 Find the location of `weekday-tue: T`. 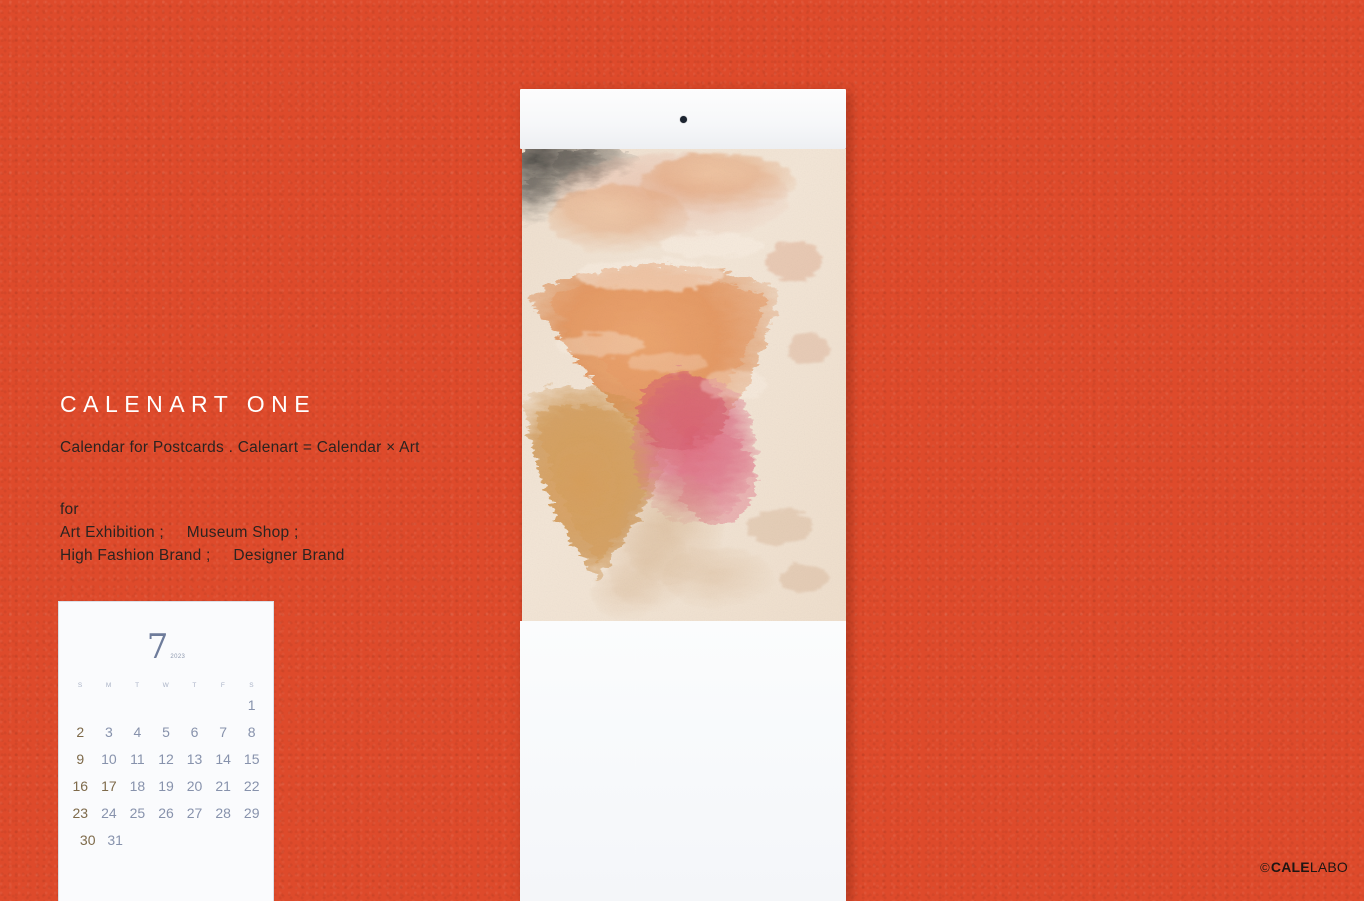

weekday-tue: T is located at coordinates (137, 685).